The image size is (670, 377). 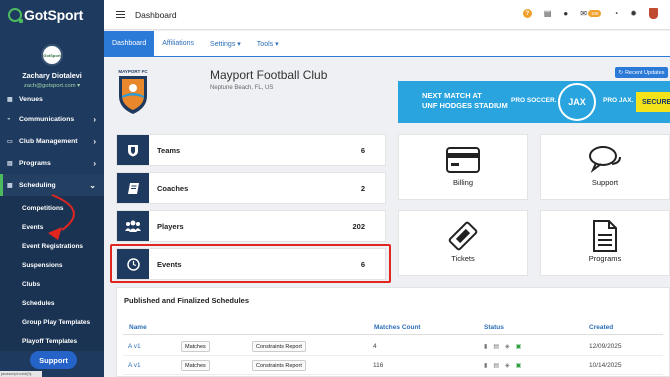 I want to click on created-date: 12/09/2025, so click(x=605, y=346).